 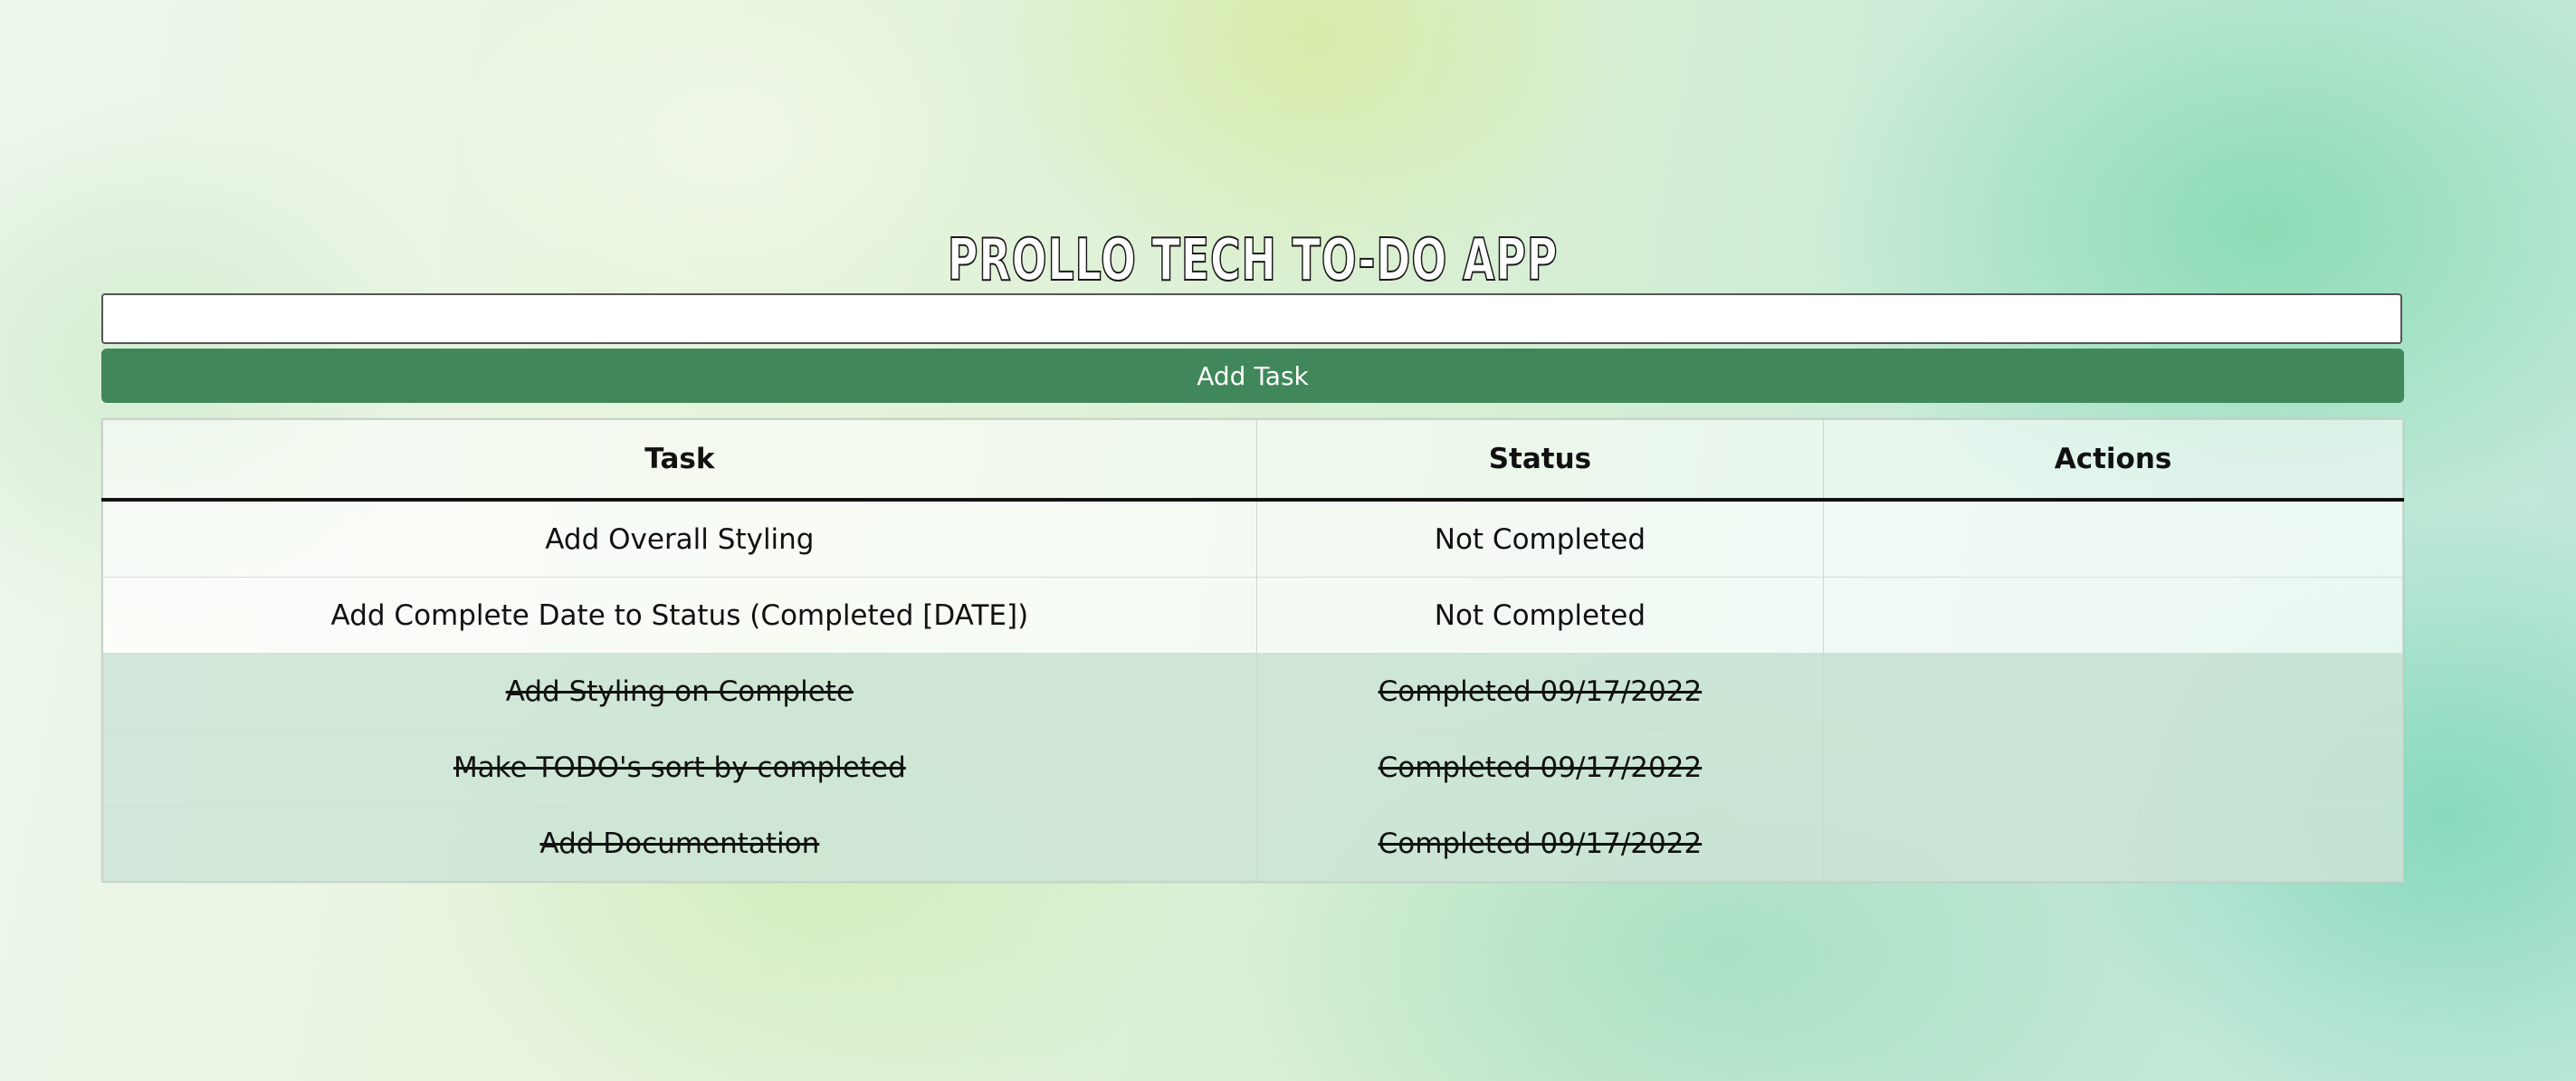 What do you see at coordinates (680, 460) in the screenshot?
I see `column-header-task: Task` at bounding box center [680, 460].